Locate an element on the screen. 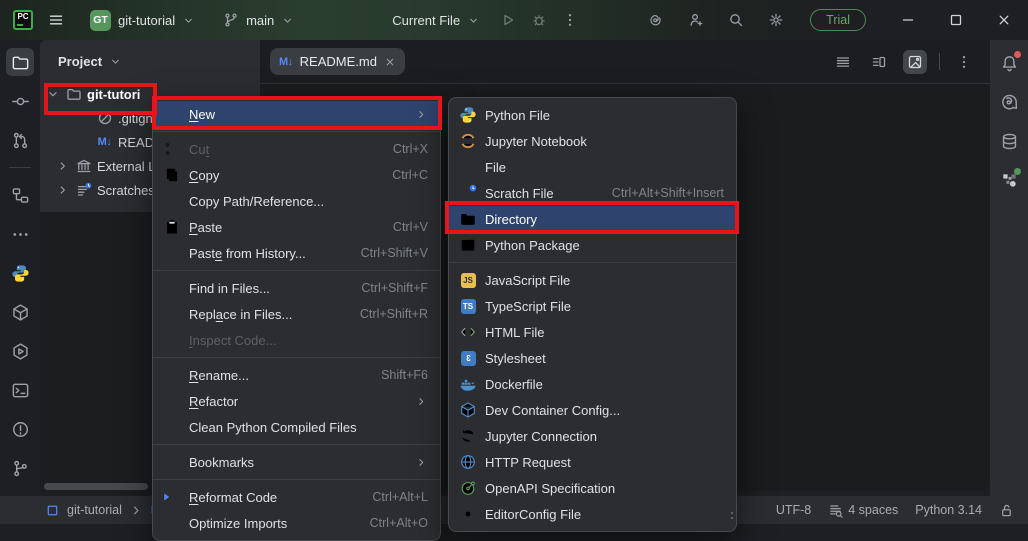 The height and width of the screenshot is (541, 1028). tree-item-label: External L is located at coordinates (126, 166).